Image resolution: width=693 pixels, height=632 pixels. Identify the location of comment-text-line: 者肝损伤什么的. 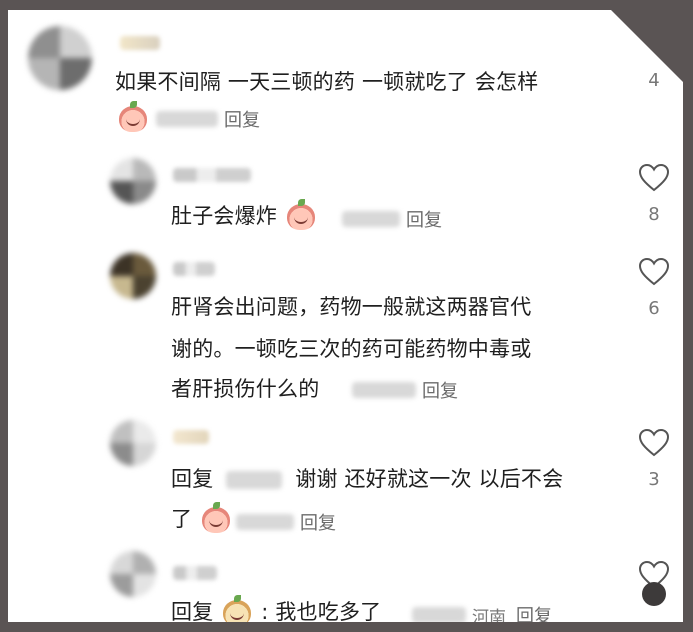
(245, 389).